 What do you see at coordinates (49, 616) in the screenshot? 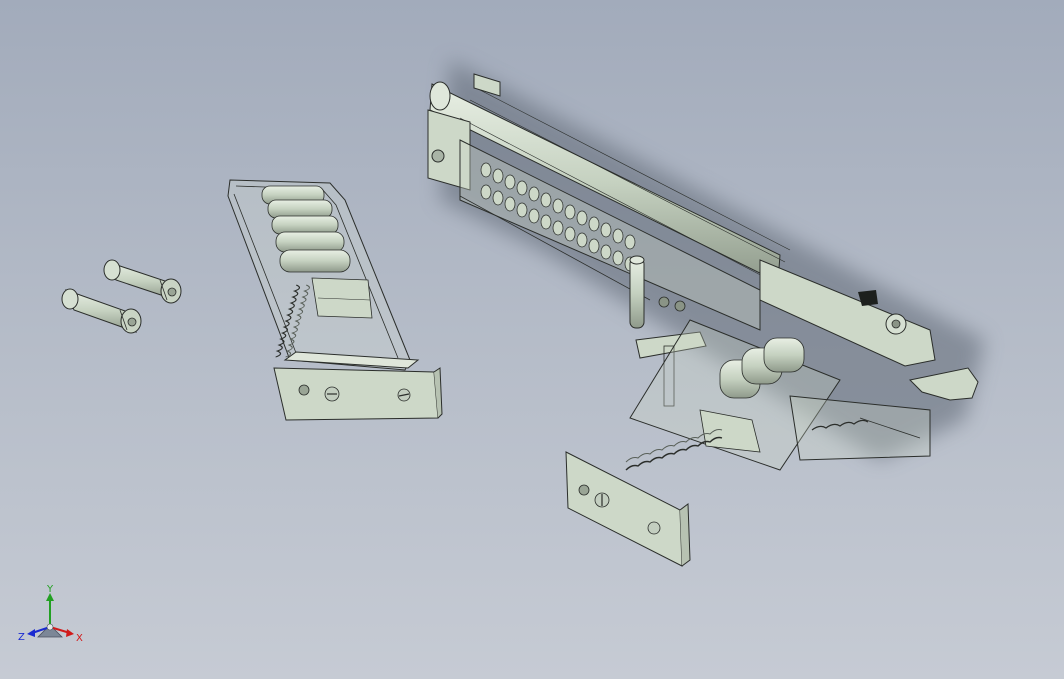
I see `orientation-triad: Y X Z` at bounding box center [49, 616].